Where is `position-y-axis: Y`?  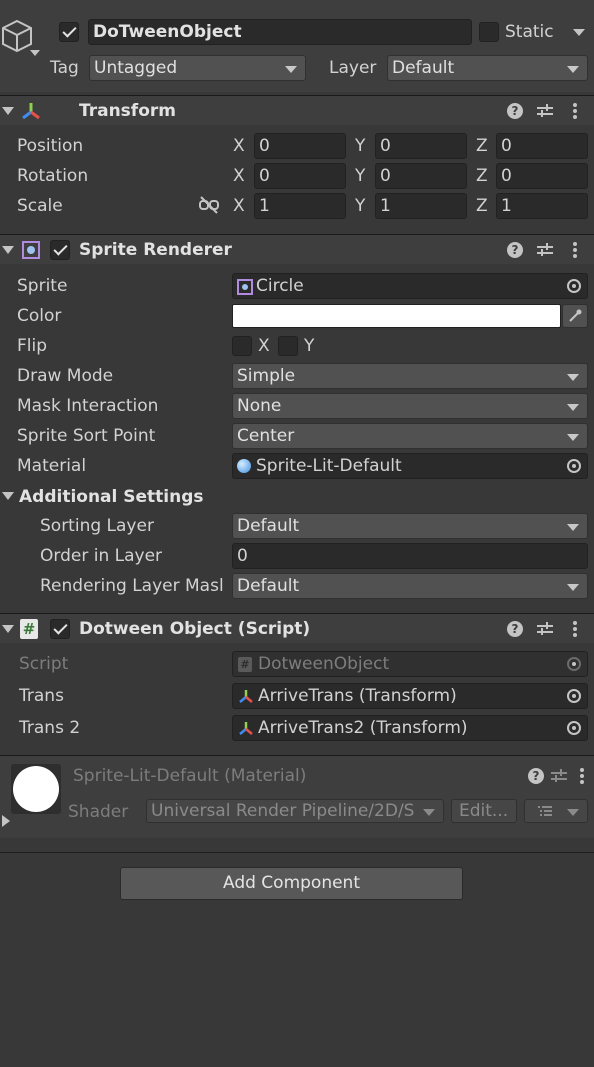 position-y-axis: Y is located at coordinates (360, 146).